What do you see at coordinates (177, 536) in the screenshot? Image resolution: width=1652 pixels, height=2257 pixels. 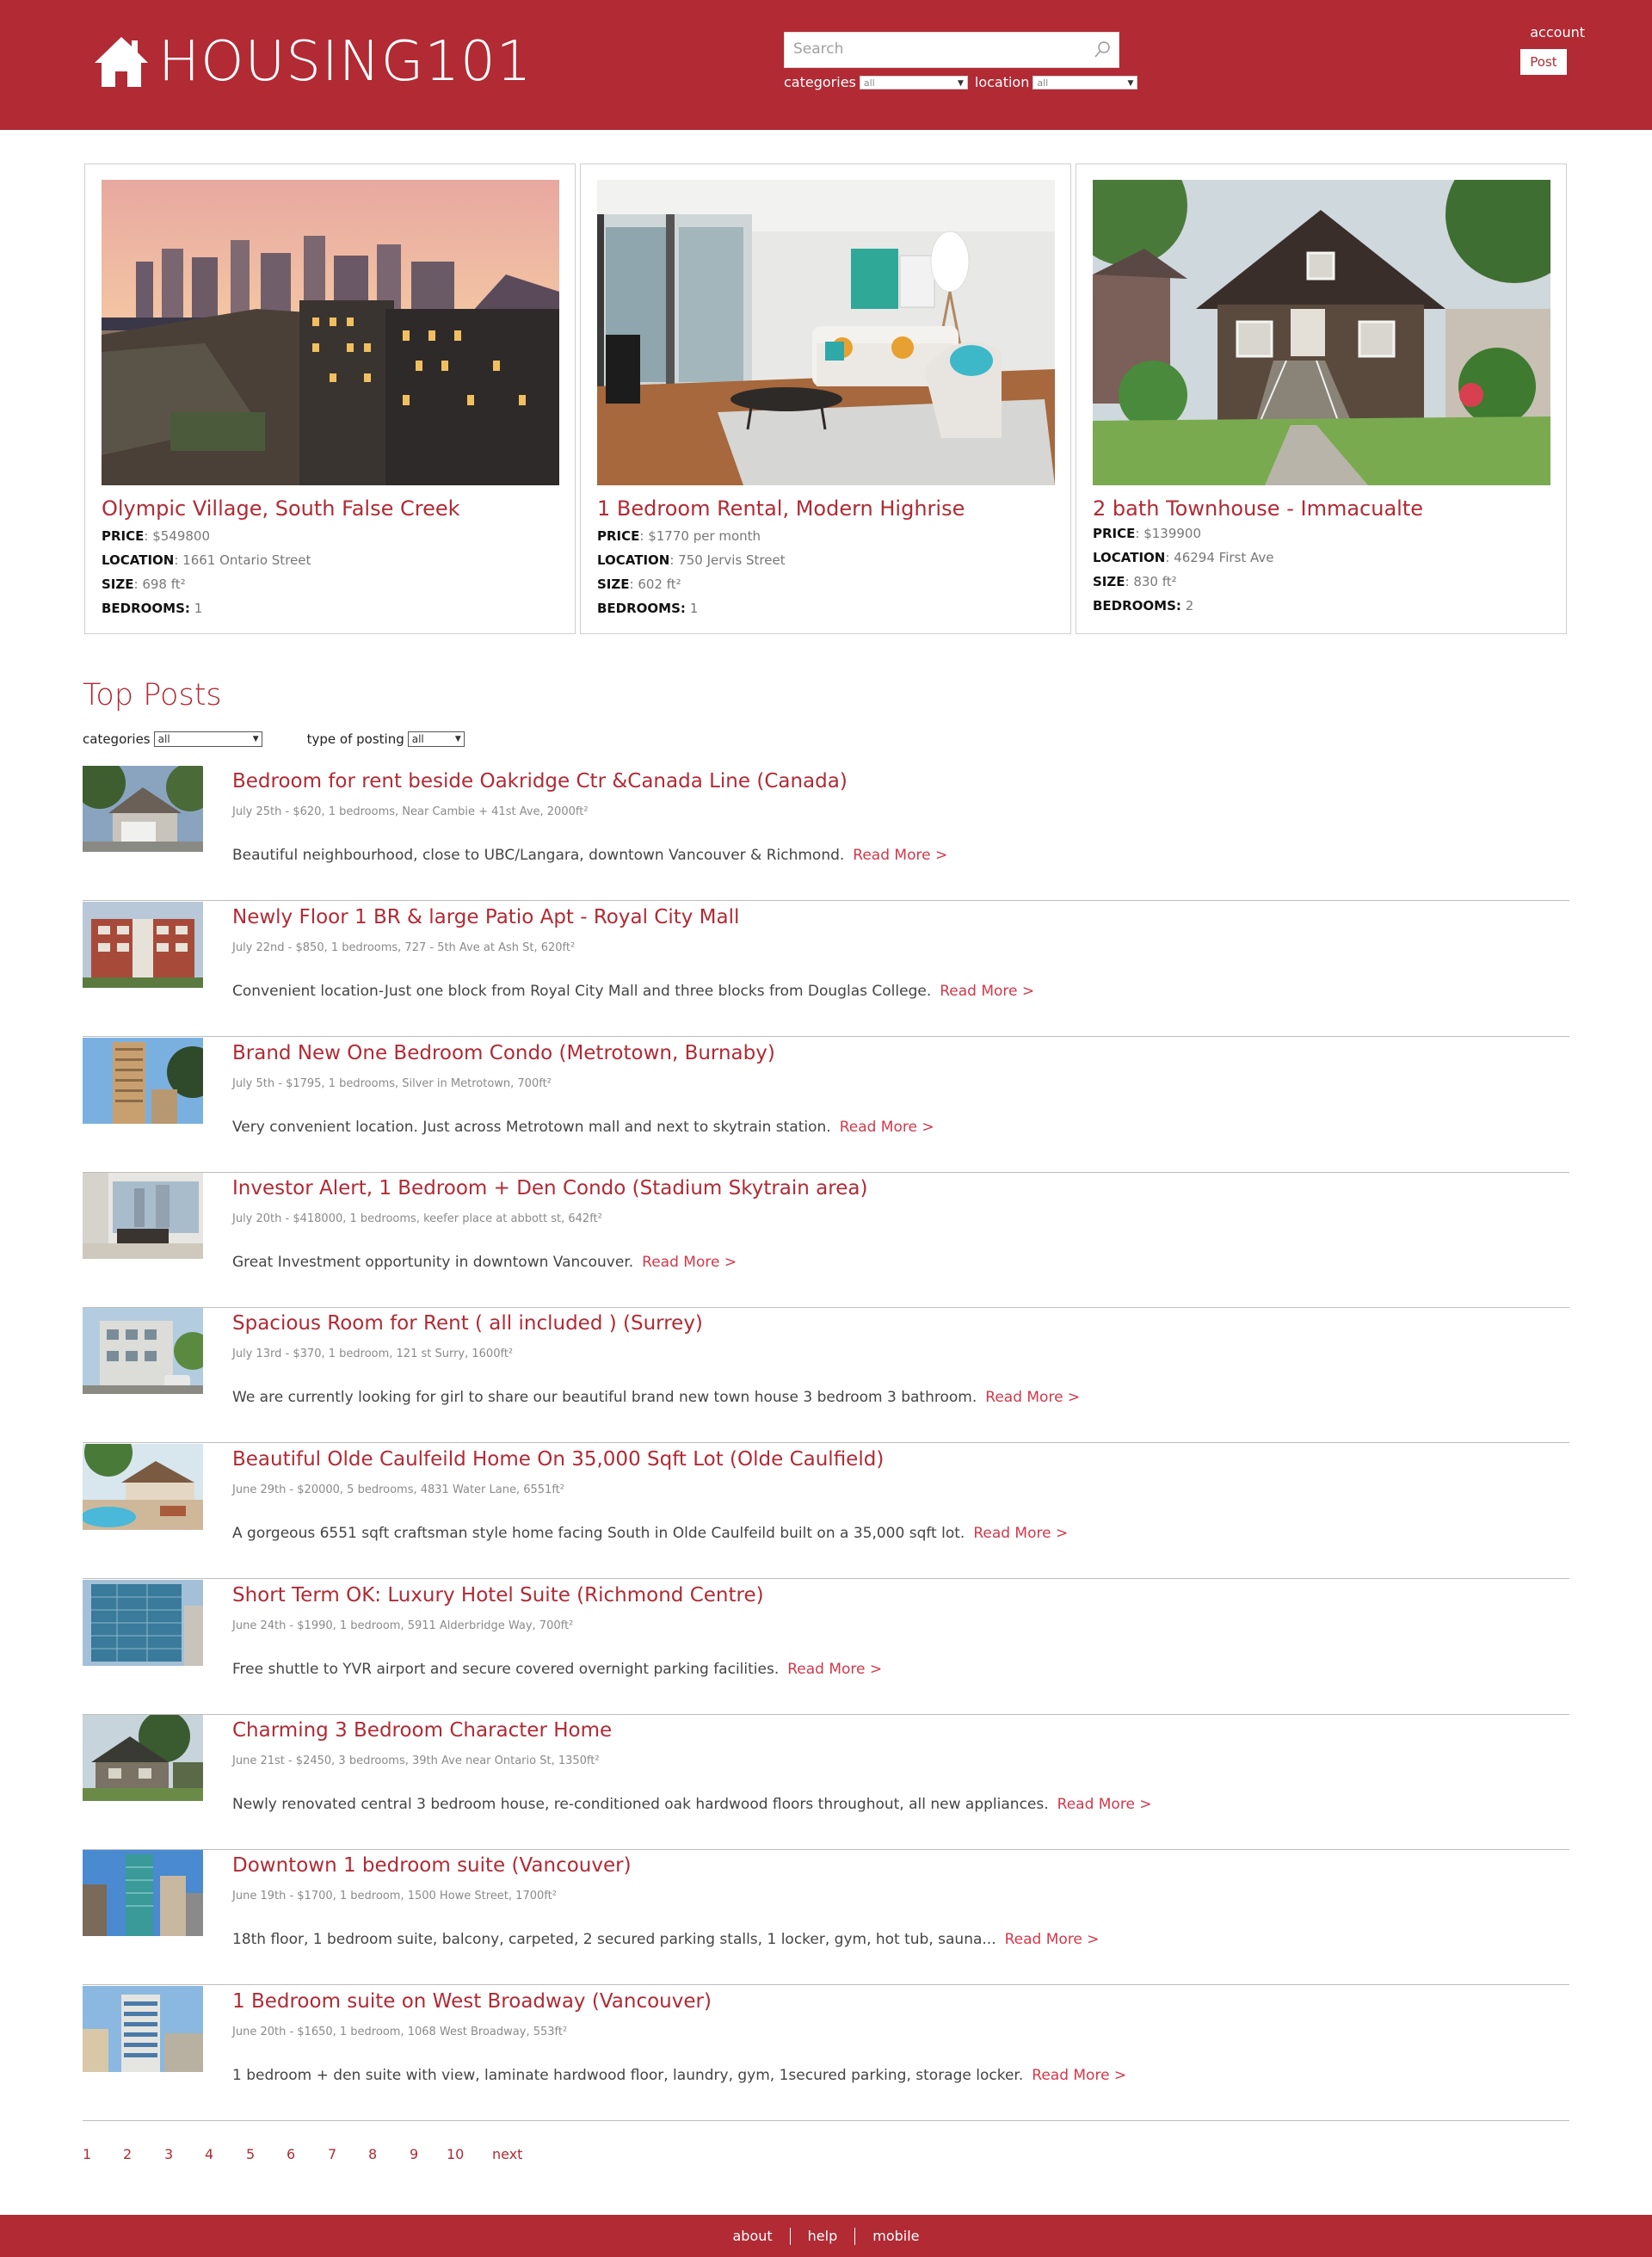 I see `price-value: : $549800` at bounding box center [177, 536].